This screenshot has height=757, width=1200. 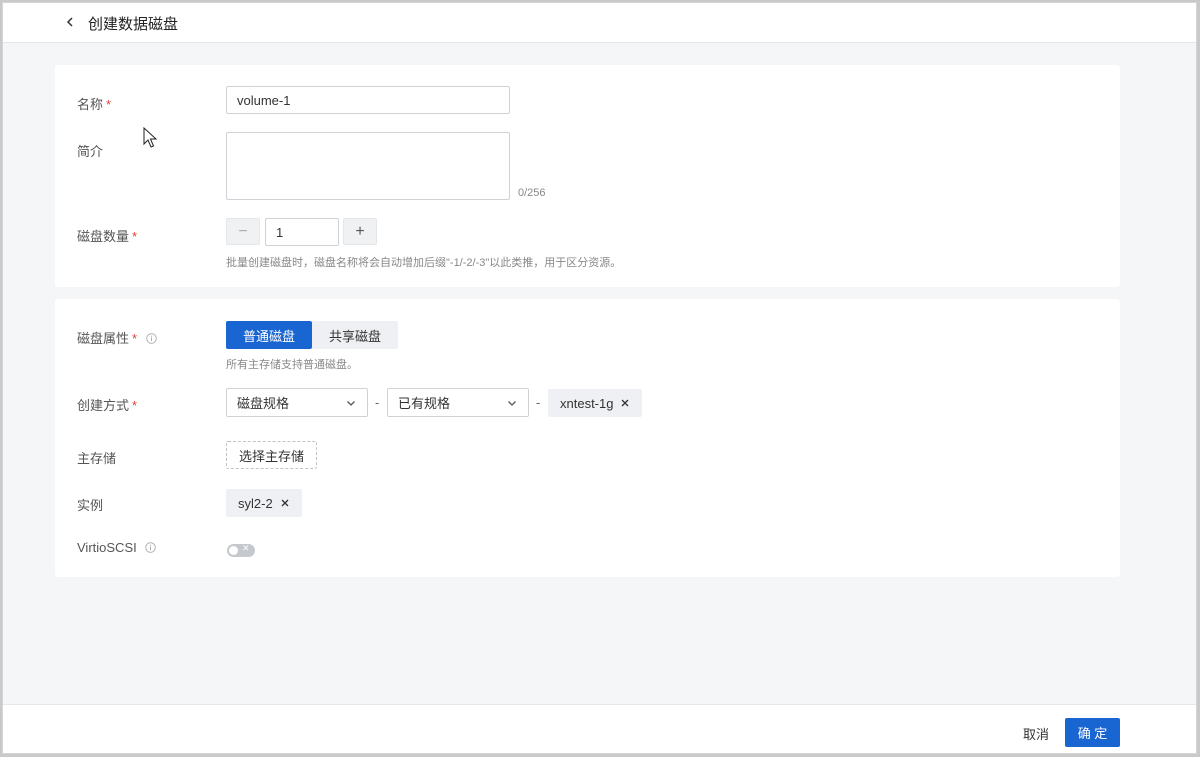 What do you see at coordinates (246, 548) in the screenshot?
I see `toggle-off-glyph: ✕` at bounding box center [246, 548].